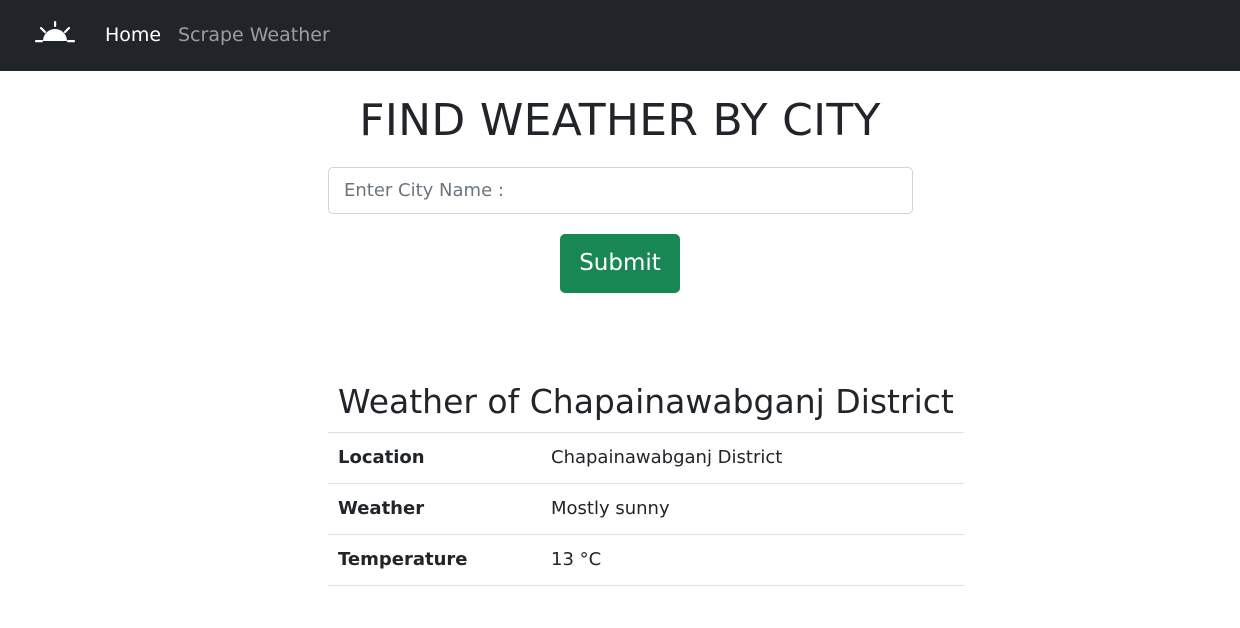  Describe the element at coordinates (620, 35) in the screenshot. I see `navbar: Home Scrape Weather` at that location.